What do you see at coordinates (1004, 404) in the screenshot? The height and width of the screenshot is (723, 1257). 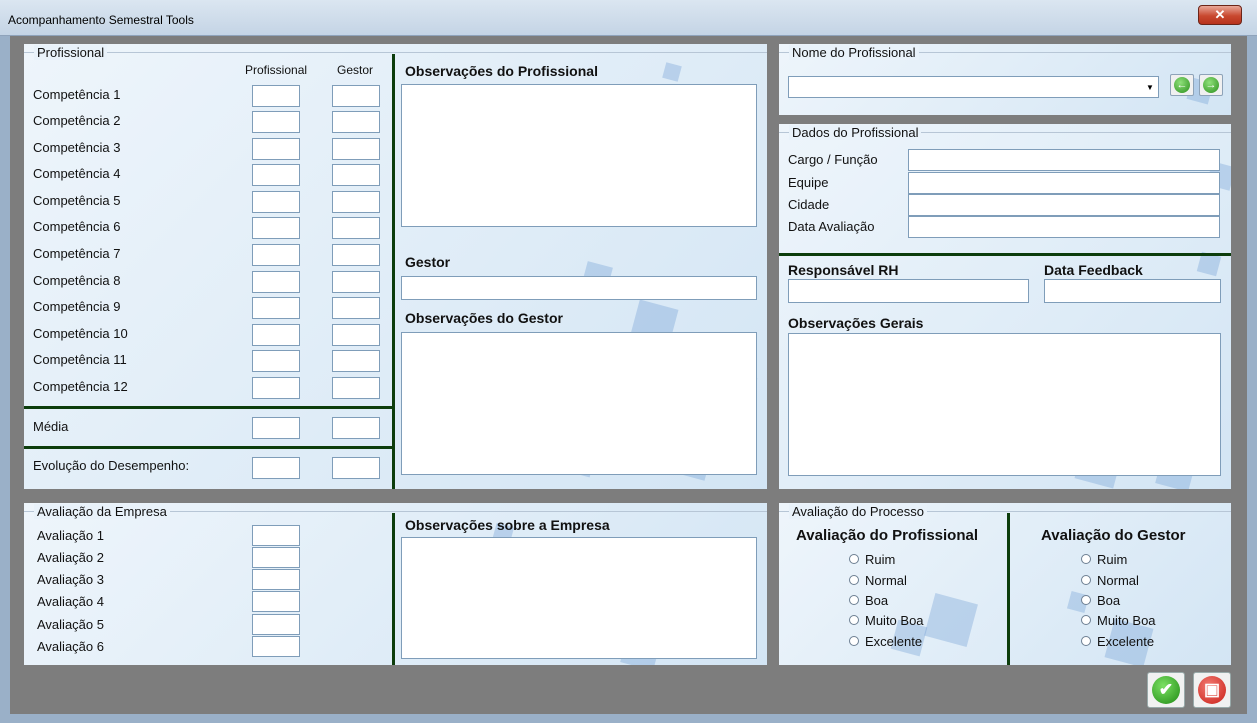 I see `obs-gerais-textarea` at bounding box center [1004, 404].